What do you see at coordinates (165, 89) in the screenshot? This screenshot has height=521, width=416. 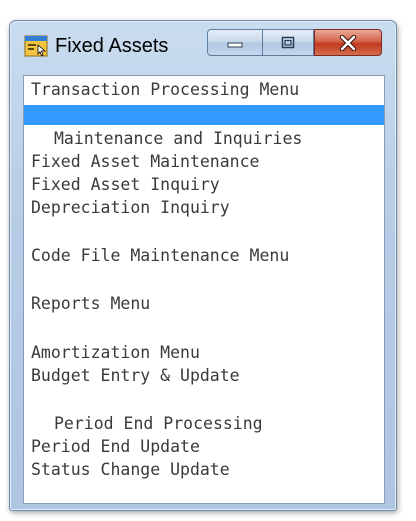 I see `menu-item-transaction-processing: Transaction Processing Menu` at bounding box center [165, 89].